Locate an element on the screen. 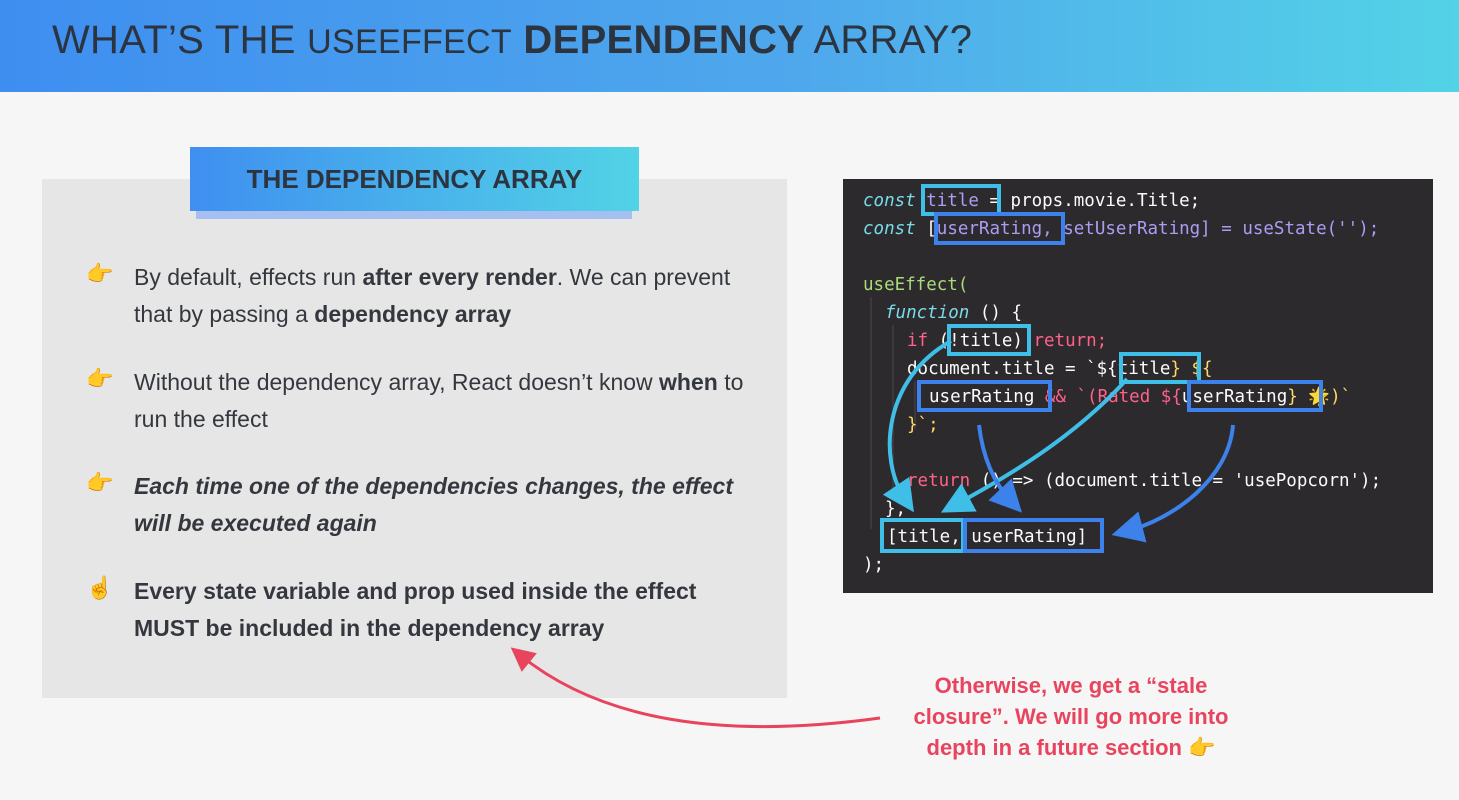 This screenshot has width=1459, height=800. pointing-hand-icon: 👉 is located at coordinates (1202, 747).